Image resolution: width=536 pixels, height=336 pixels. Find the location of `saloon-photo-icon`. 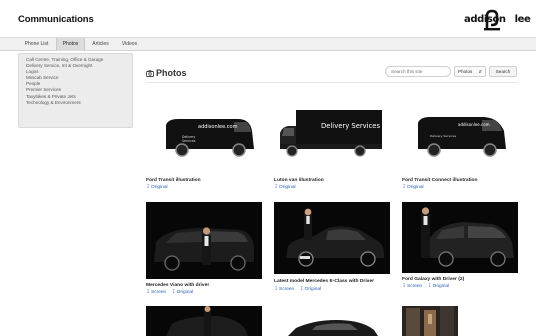

saloon-photo-icon is located at coordinates (335, 237).